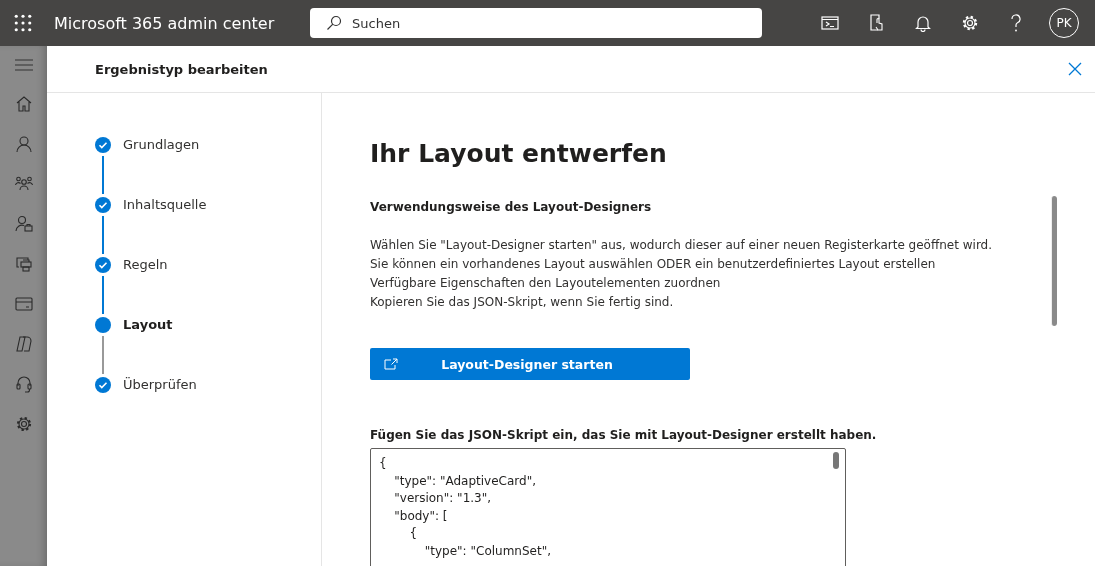 The width and height of the screenshot is (1095, 566). Describe the element at coordinates (23, 144) in the screenshot. I see `person-icon` at that location.